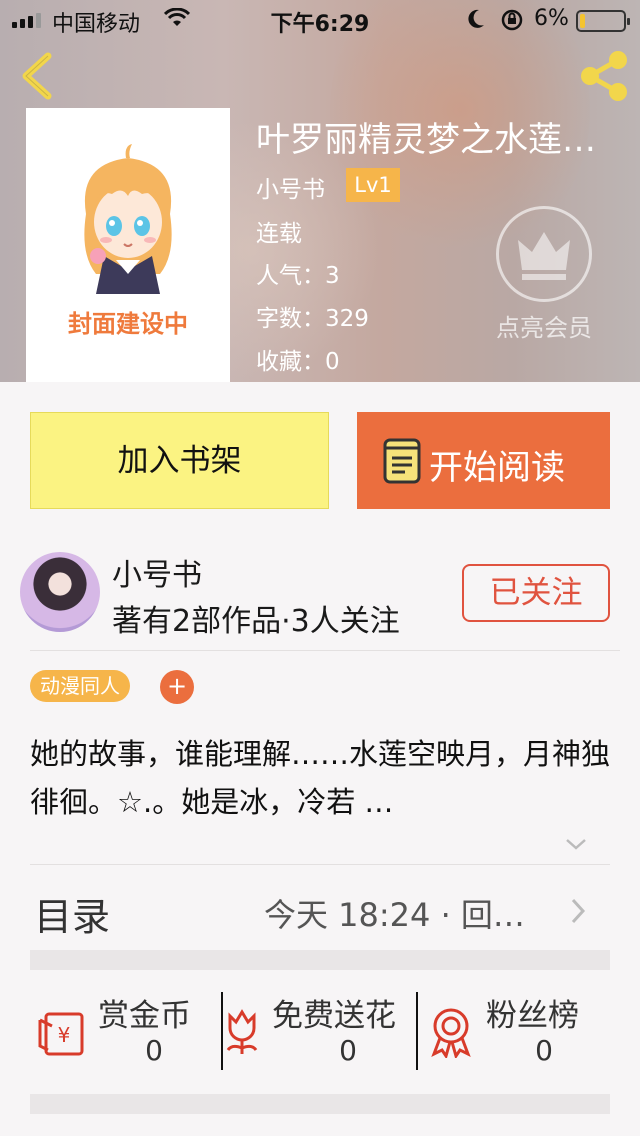 The image size is (640, 1136). Describe the element at coordinates (578, 911) in the screenshot. I see `chevron-right-icon` at that location.